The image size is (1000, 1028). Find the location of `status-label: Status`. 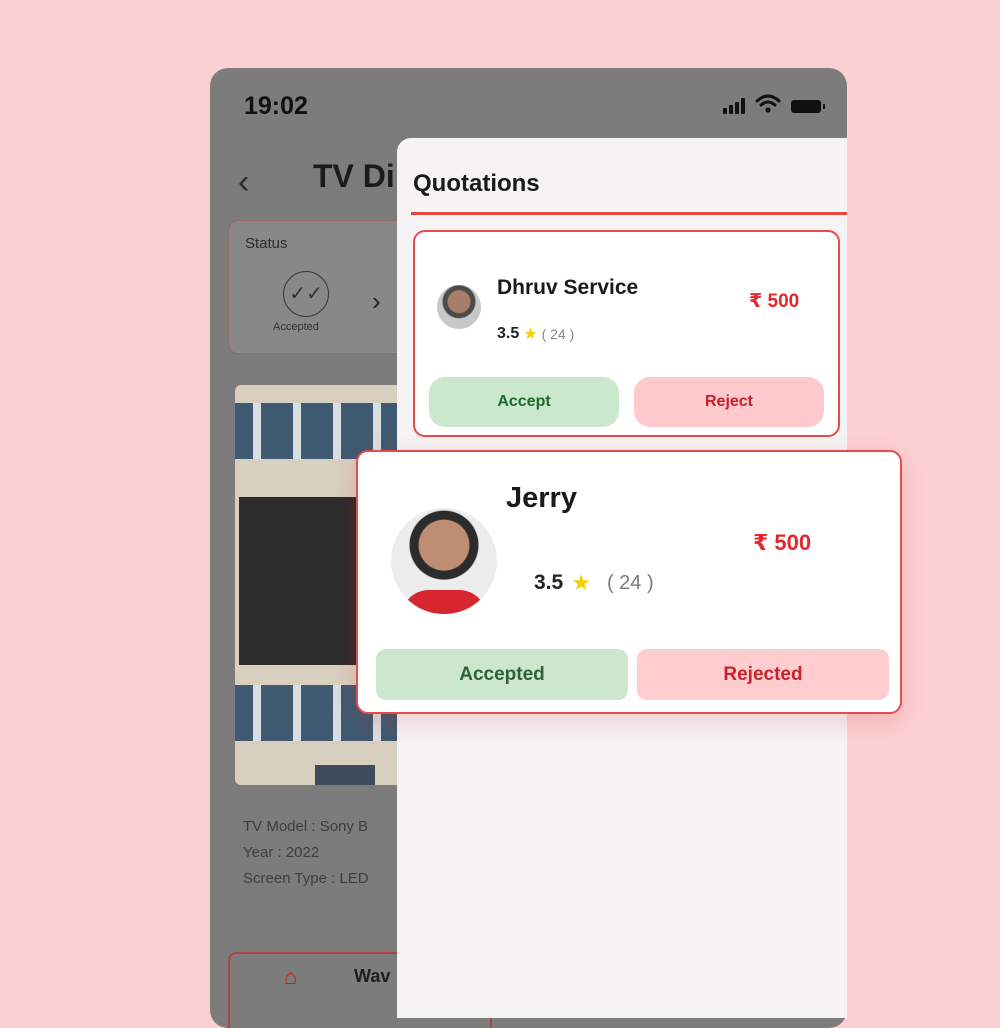

status-label: Status is located at coordinates (266, 243).